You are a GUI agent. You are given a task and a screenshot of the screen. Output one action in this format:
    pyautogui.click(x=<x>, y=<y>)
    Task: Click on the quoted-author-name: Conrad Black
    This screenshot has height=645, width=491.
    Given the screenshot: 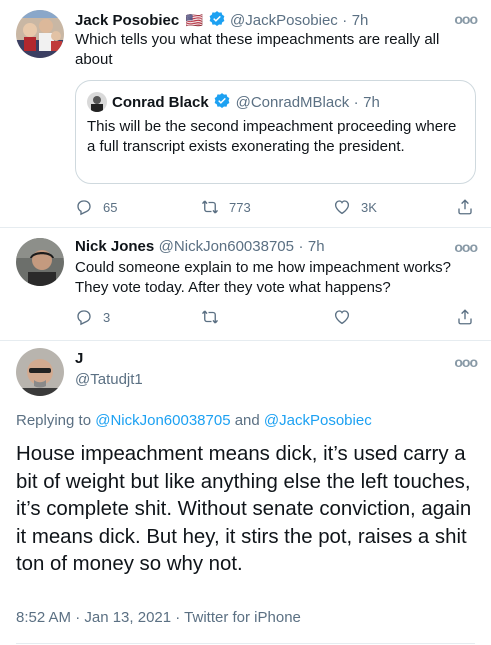 What is the action you would take?
    pyautogui.click(x=160, y=102)
    